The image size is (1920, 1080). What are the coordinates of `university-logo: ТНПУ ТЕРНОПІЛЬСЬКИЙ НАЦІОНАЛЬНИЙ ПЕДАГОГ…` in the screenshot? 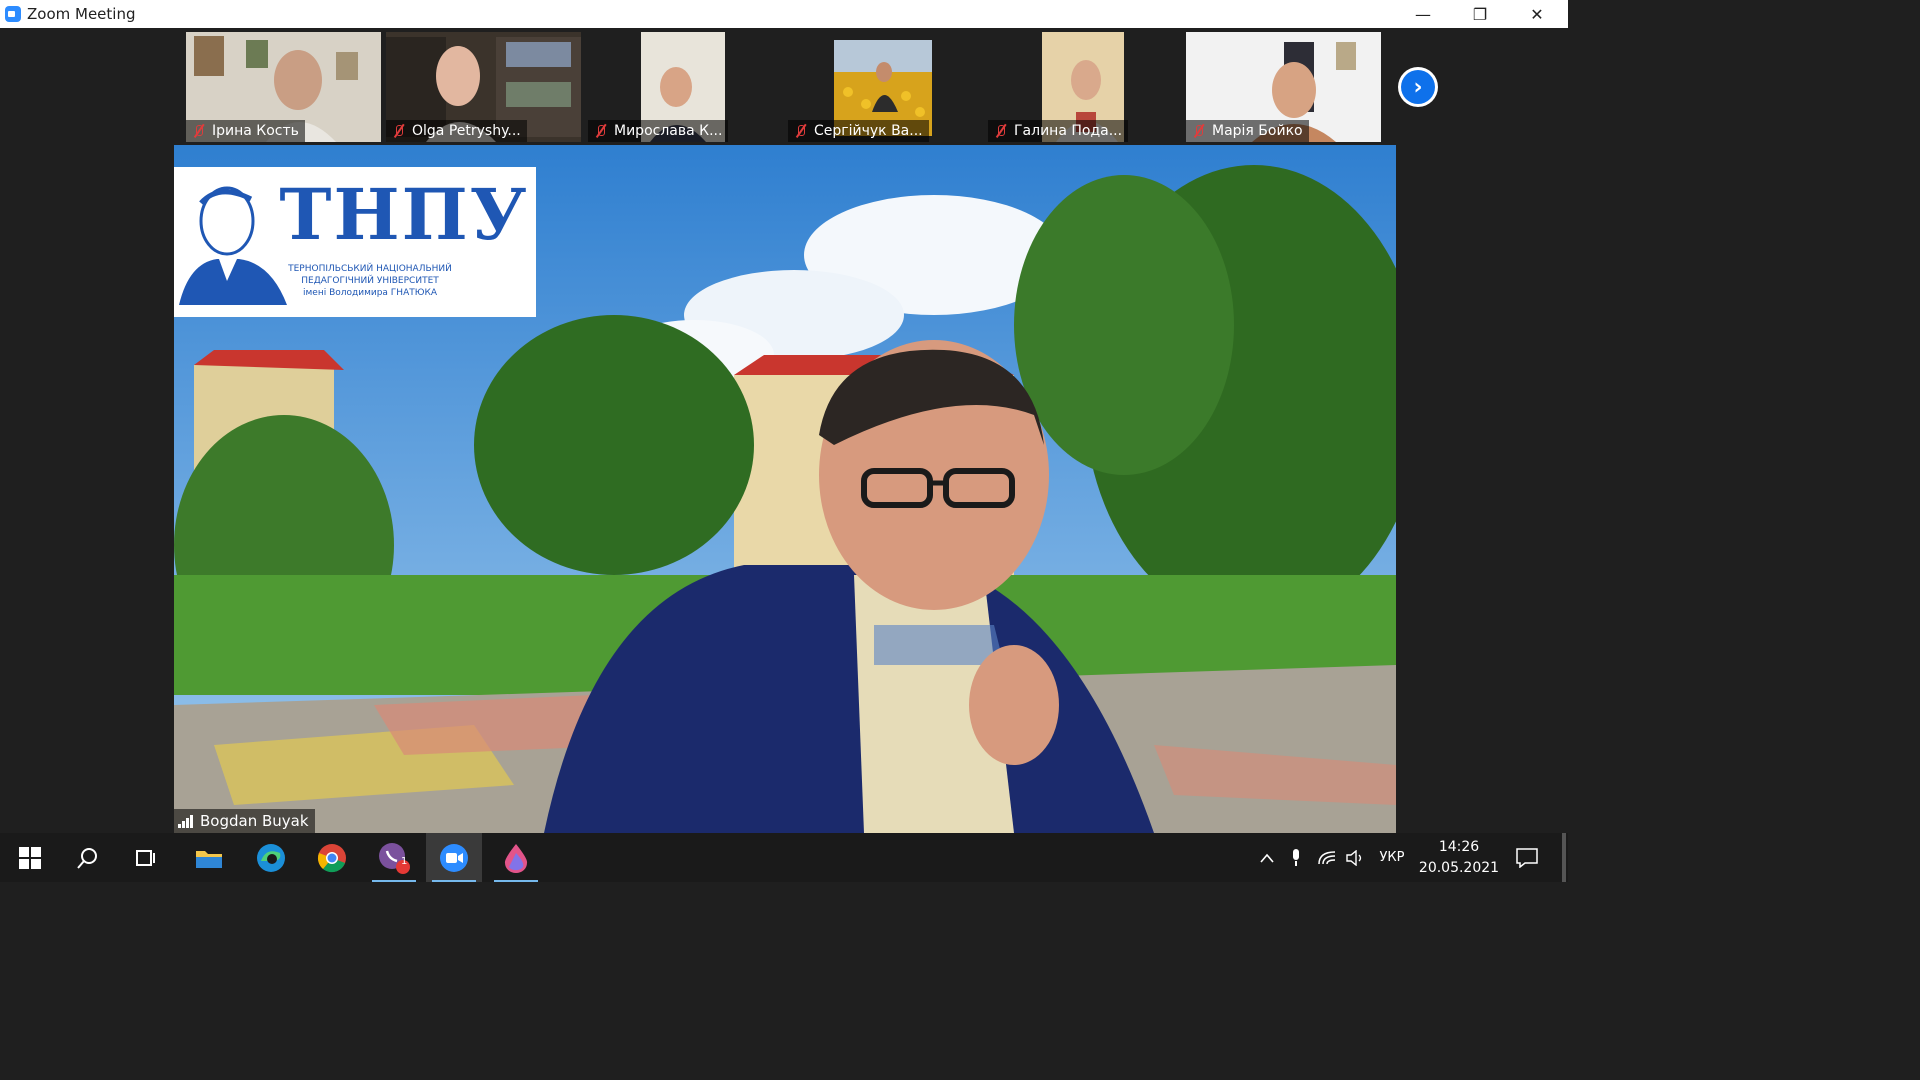 It's located at (355, 242).